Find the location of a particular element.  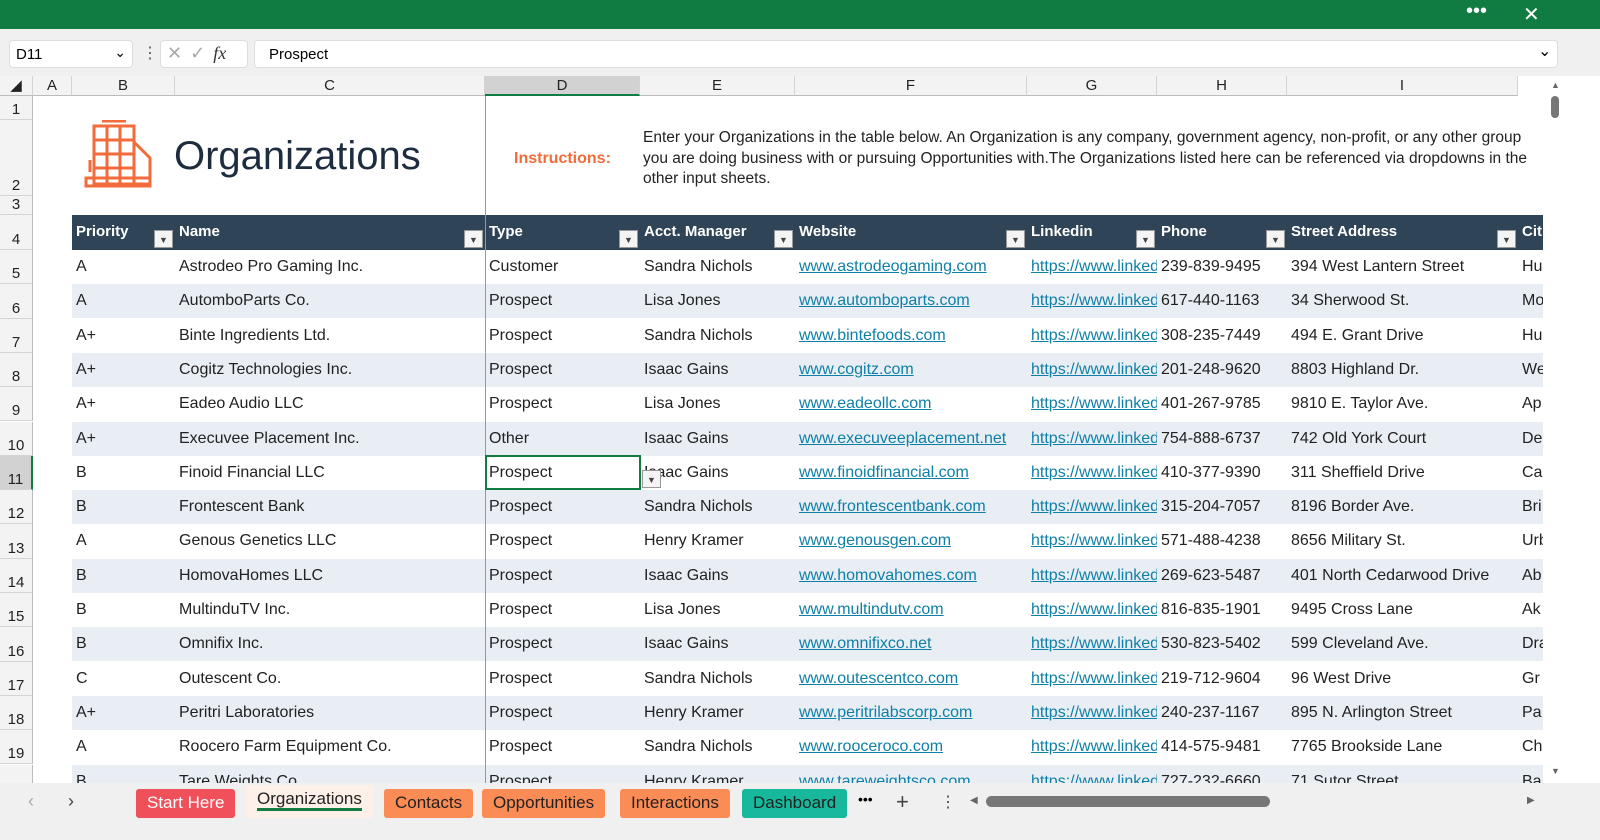

cell-website: www.astrodeogaming.com is located at coordinates (911, 267).